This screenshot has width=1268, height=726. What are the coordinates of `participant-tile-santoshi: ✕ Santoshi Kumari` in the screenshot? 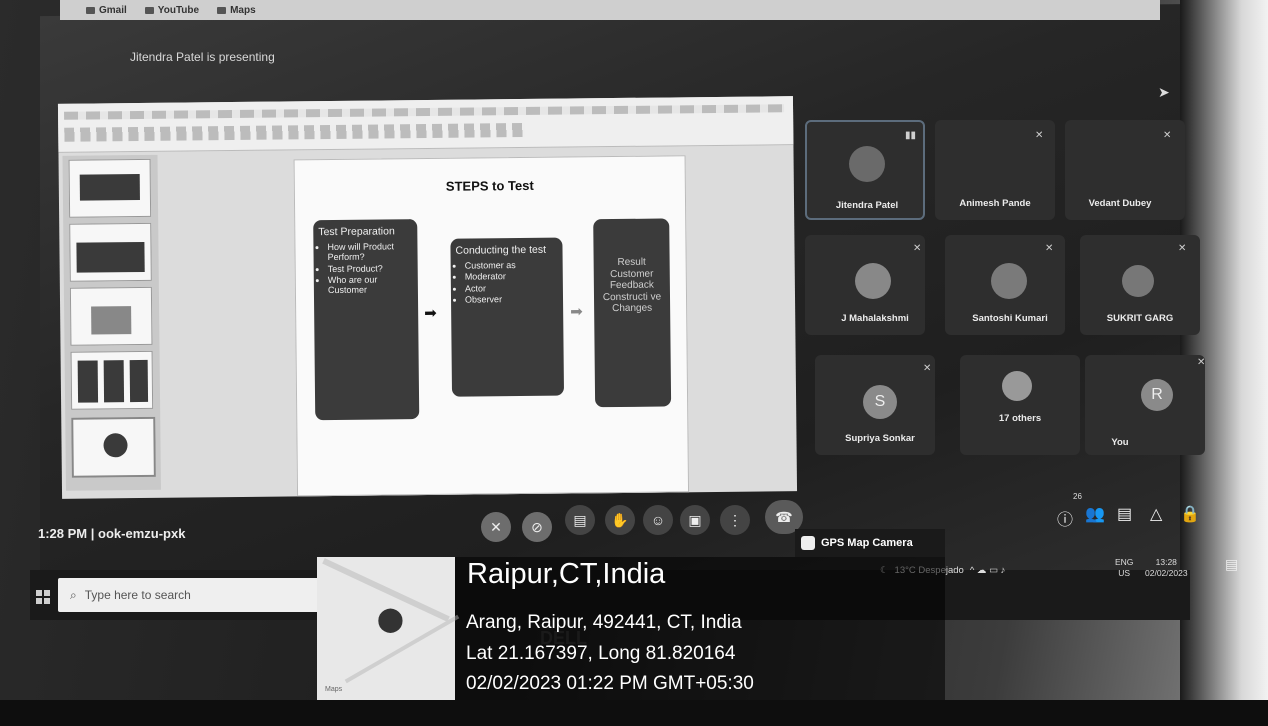 It's located at (1005, 285).